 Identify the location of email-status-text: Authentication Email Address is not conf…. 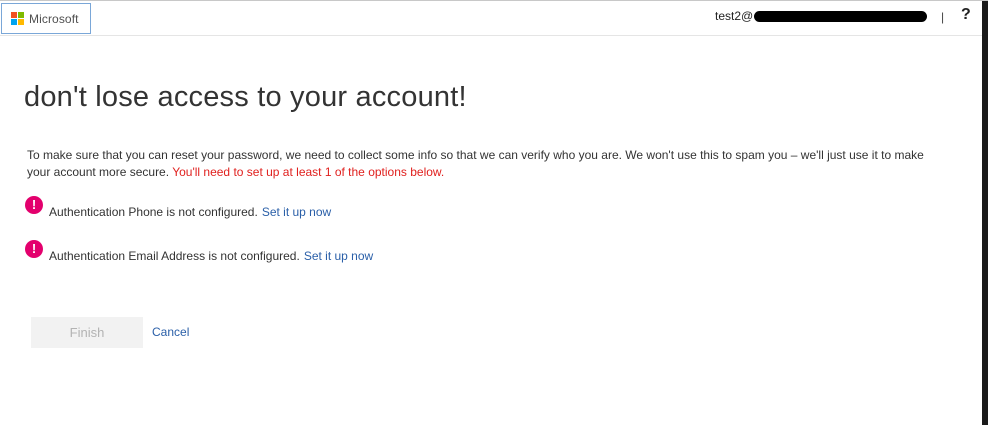
(174, 255).